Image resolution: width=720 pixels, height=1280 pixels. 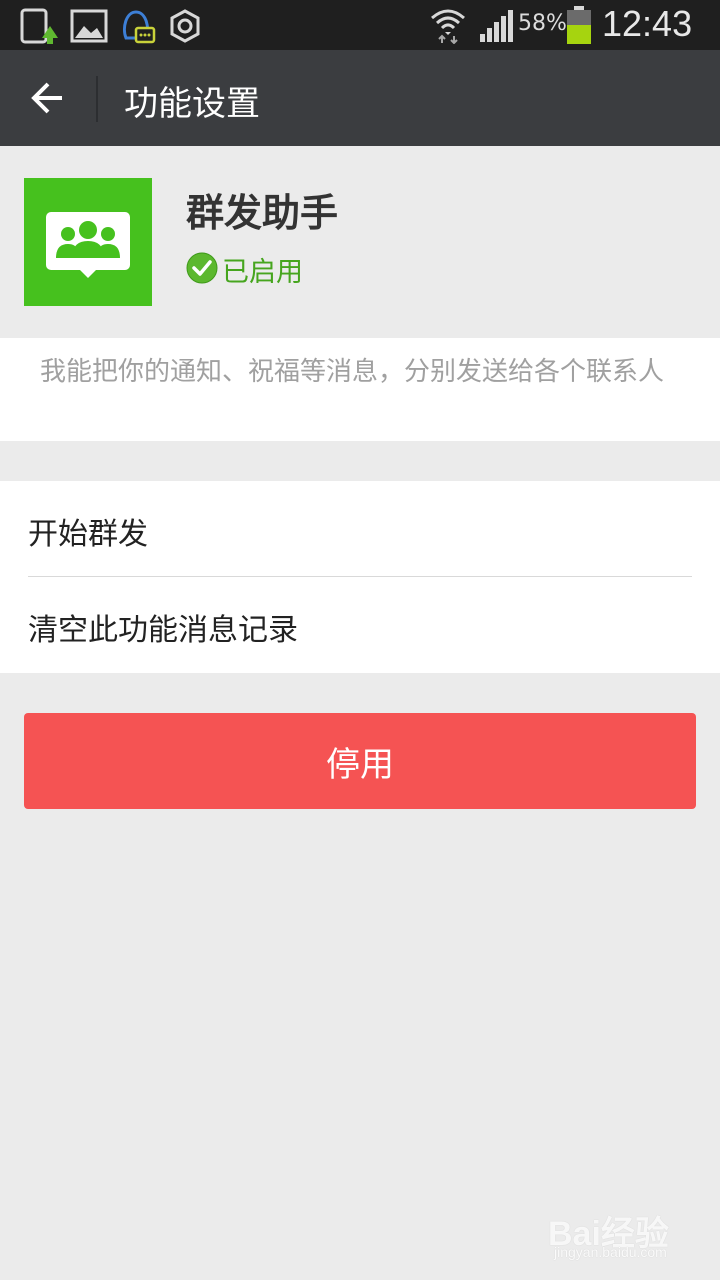 What do you see at coordinates (39, 26) in the screenshot?
I see `upload-notification-icon` at bounding box center [39, 26].